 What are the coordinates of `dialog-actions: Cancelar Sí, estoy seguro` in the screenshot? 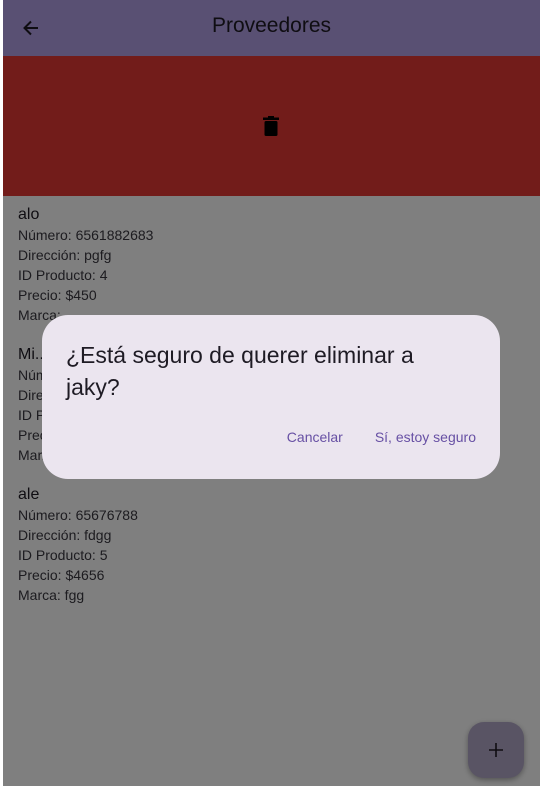 It's located at (381, 437).